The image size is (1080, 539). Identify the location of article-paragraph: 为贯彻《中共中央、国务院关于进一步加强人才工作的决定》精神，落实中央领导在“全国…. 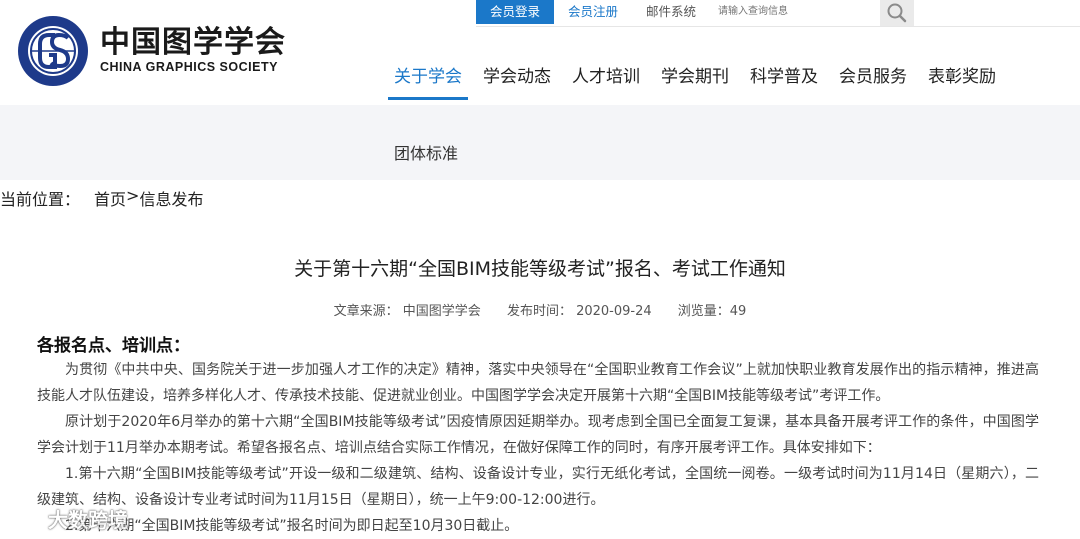
(538, 383).